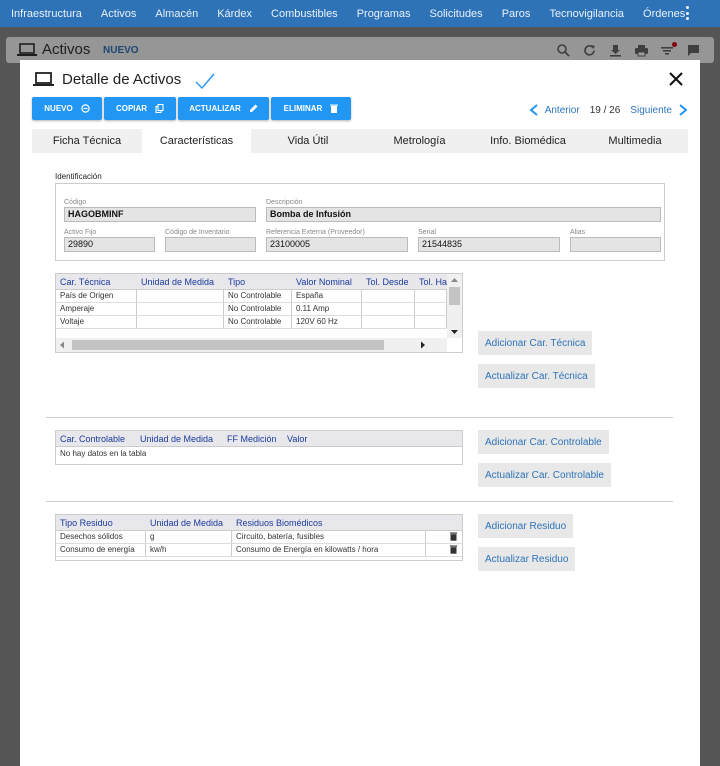 The image size is (720, 766). I want to click on table-row: Voltaje No Controlable 120V 60 Hz, so click(251, 322).